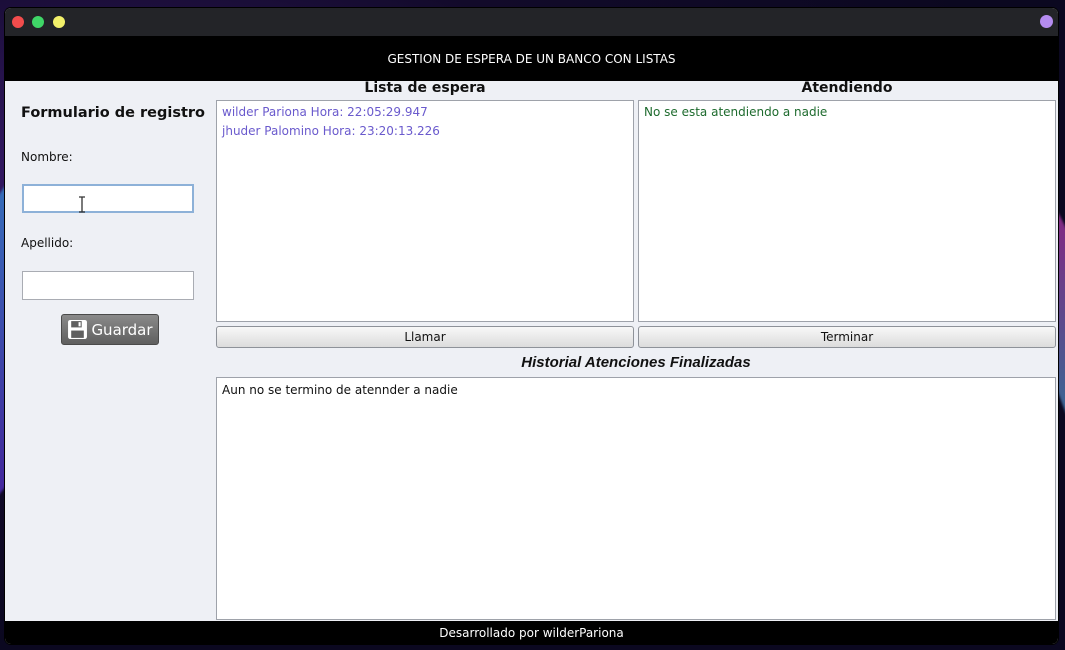  What do you see at coordinates (38, 22) in the screenshot?
I see `maximize-window-button` at bounding box center [38, 22].